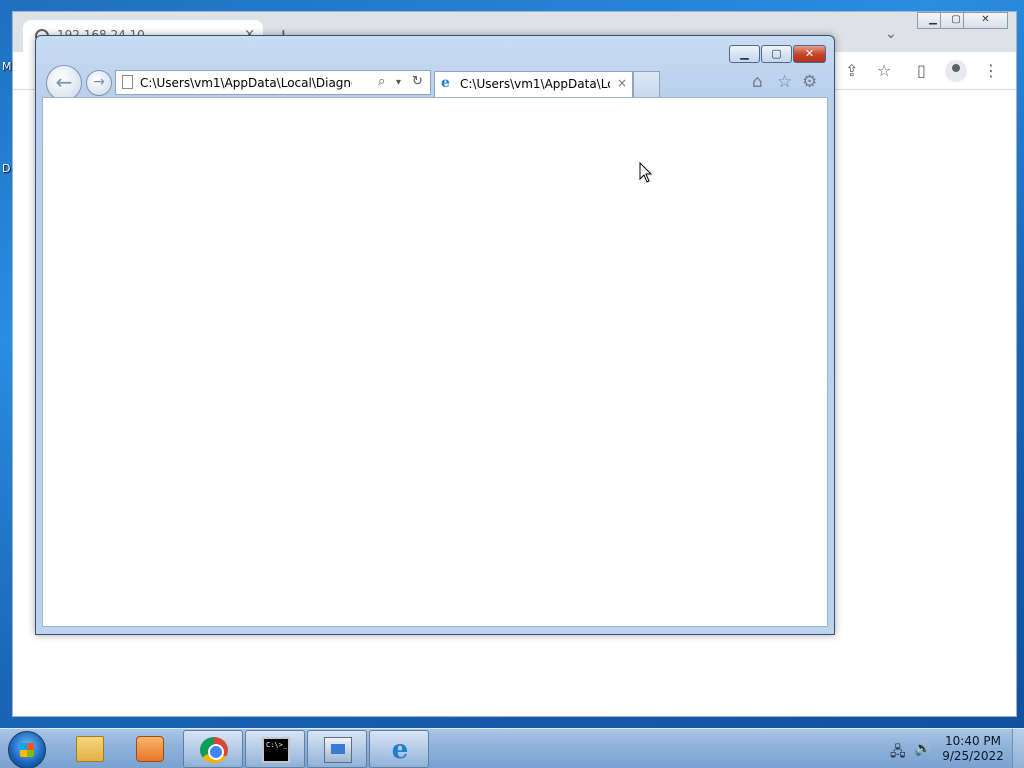 This screenshot has width=1024, height=768. What do you see at coordinates (956, 71) in the screenshot?
I see `profile-avatar-icon` at bounding box center [956, 71].